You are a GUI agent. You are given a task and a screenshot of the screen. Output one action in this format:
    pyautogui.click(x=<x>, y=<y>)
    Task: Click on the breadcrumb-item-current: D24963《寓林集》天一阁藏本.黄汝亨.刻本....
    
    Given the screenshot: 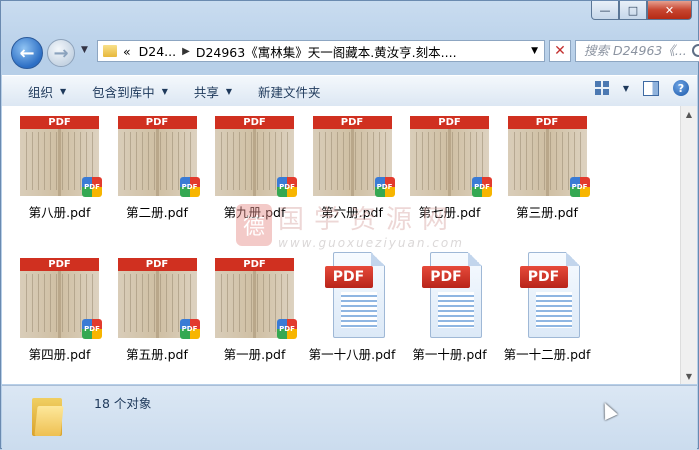 What is the action you would take?
    pyautogui.click(x=326, y=51)
    